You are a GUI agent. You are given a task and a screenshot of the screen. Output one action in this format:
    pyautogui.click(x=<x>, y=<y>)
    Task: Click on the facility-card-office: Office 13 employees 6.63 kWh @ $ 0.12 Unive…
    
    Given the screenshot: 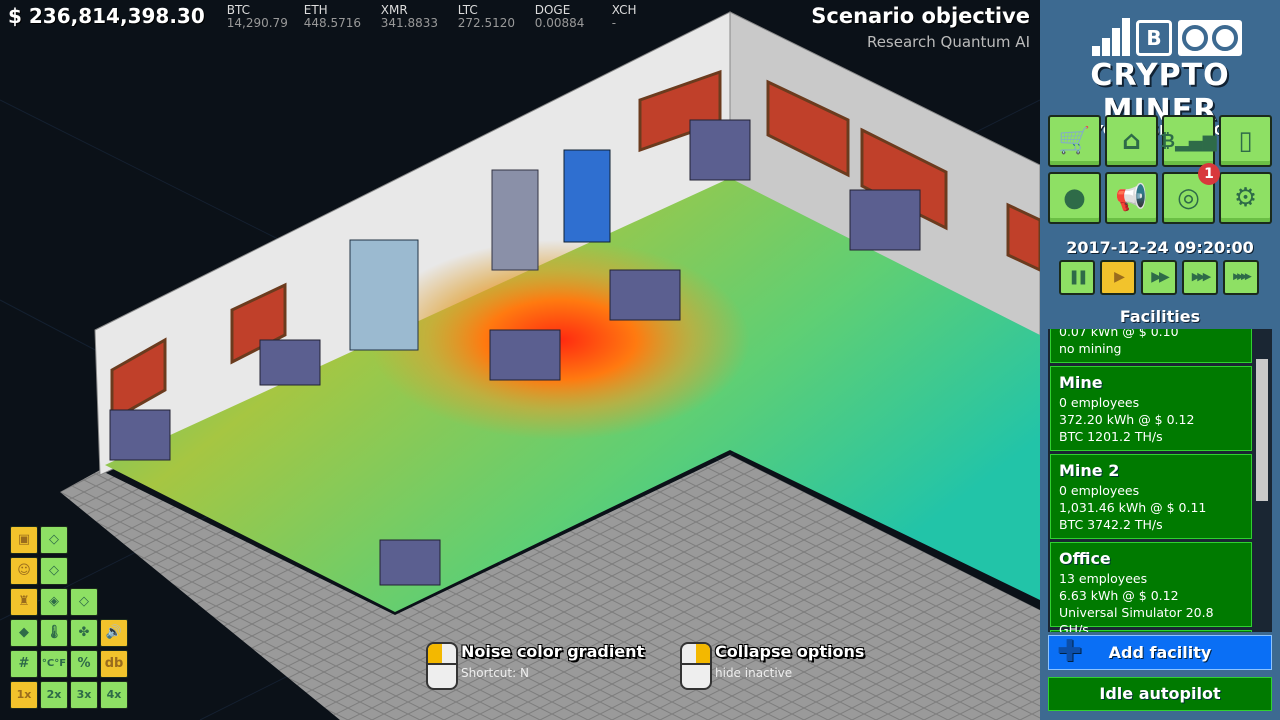 What is the action you would take?
    pyautogui.click(x=1151, y=587)
    